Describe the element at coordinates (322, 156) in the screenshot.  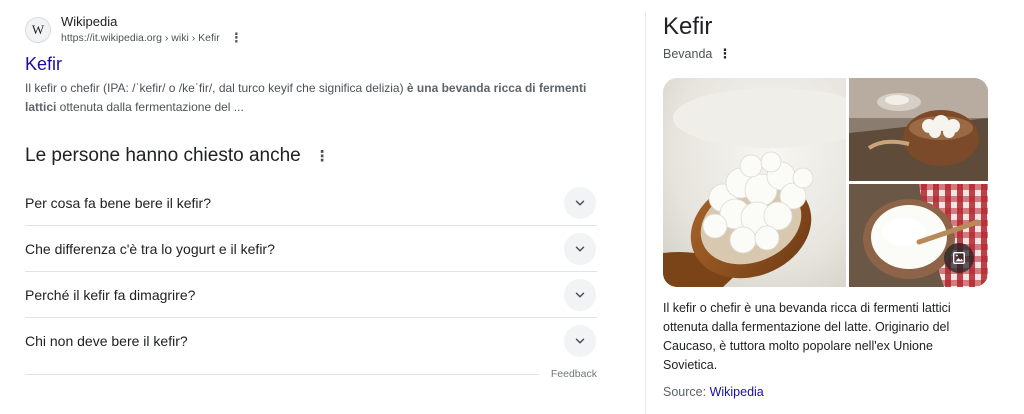
I see `paa-more-icon: ⋮` at that location.